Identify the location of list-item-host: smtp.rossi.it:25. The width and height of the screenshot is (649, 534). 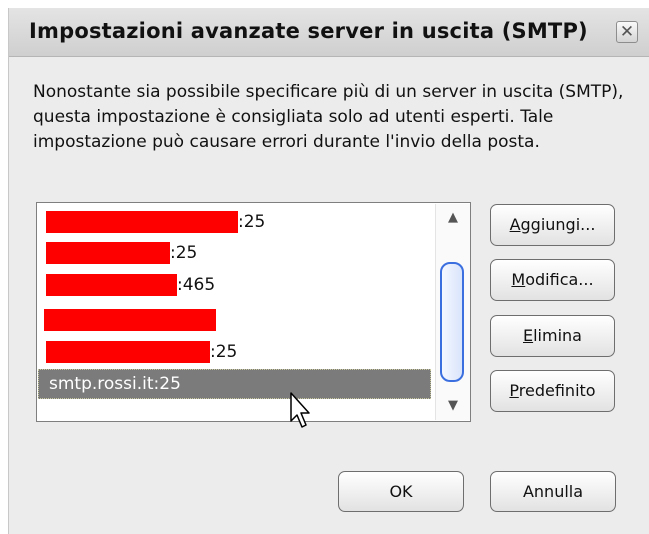
(115, 384).